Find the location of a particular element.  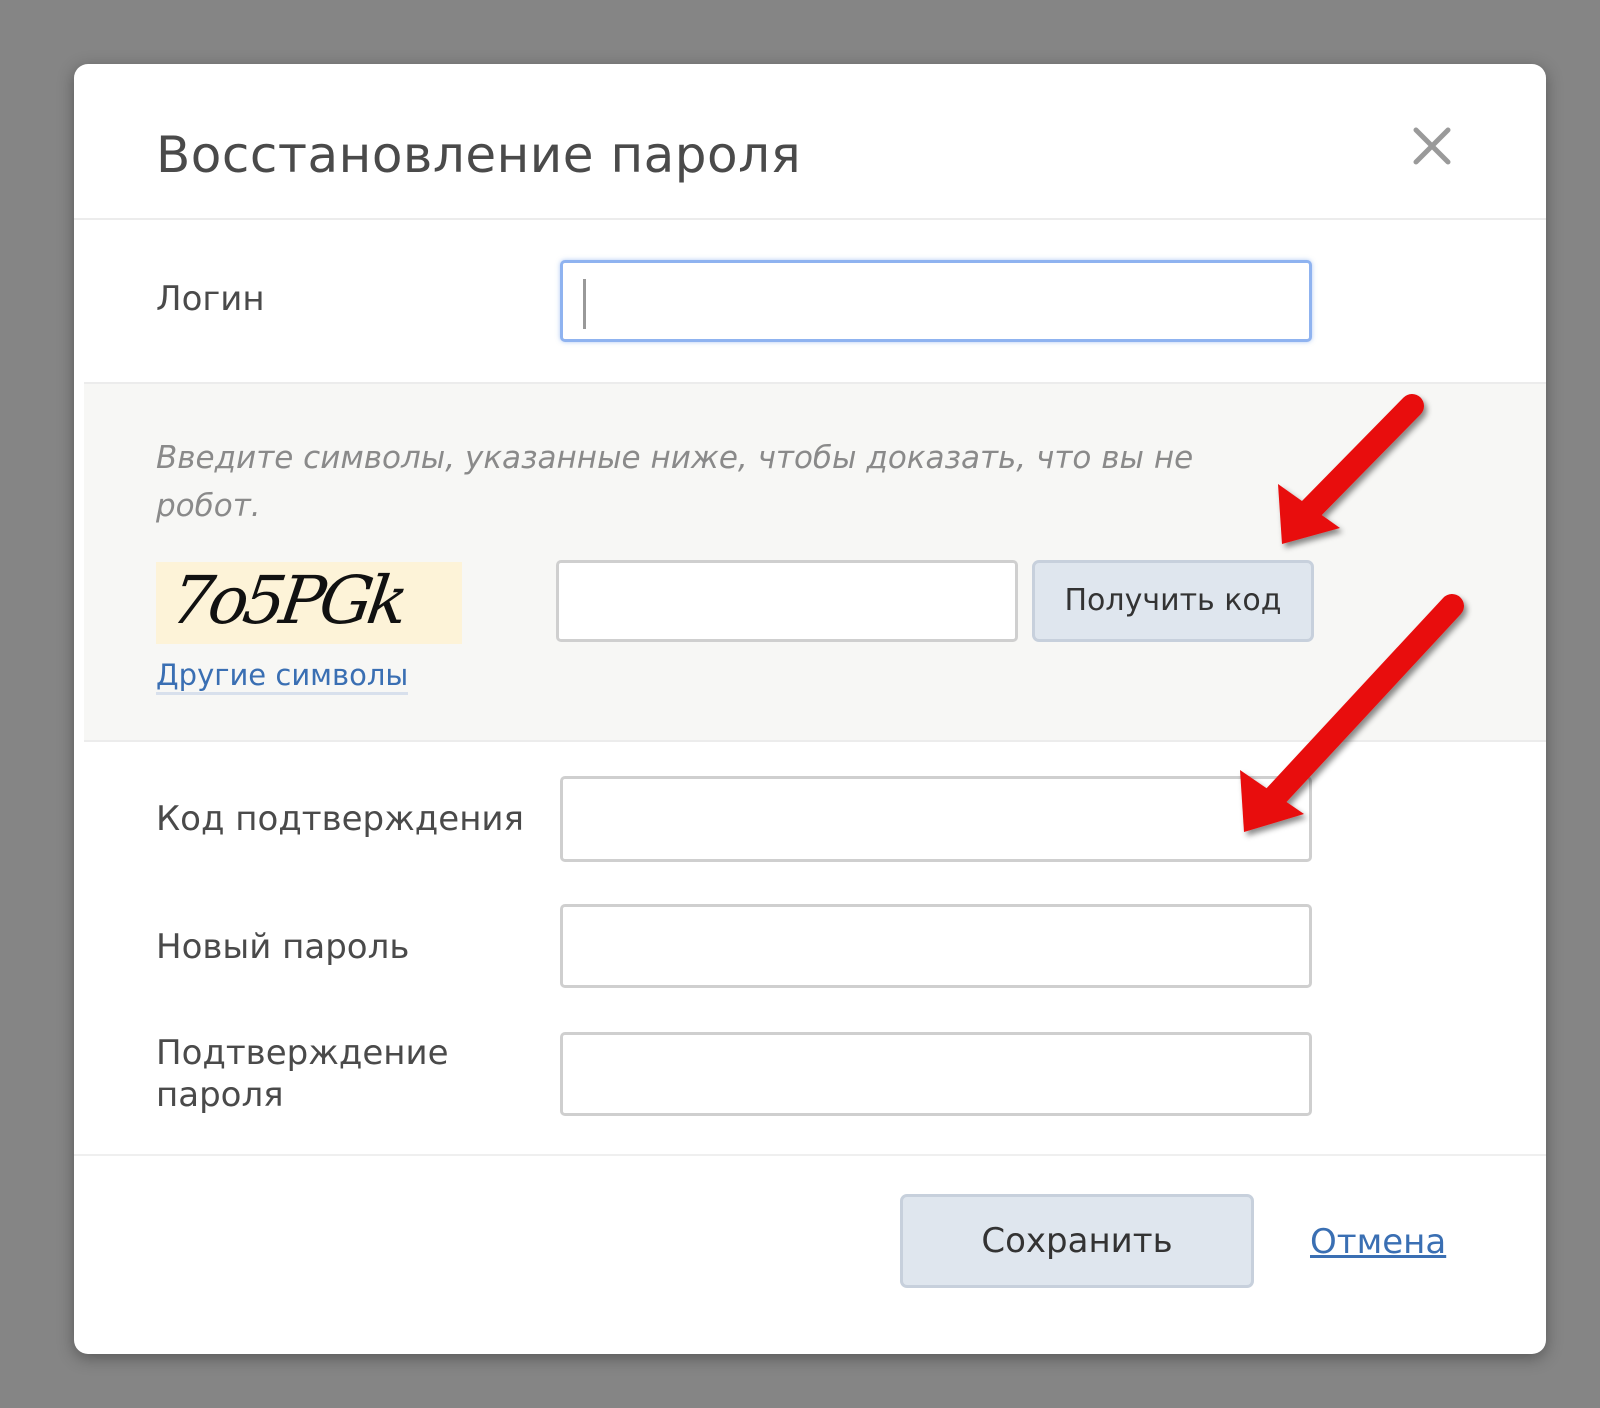

new-password-input is located at coordinates (936, 946).